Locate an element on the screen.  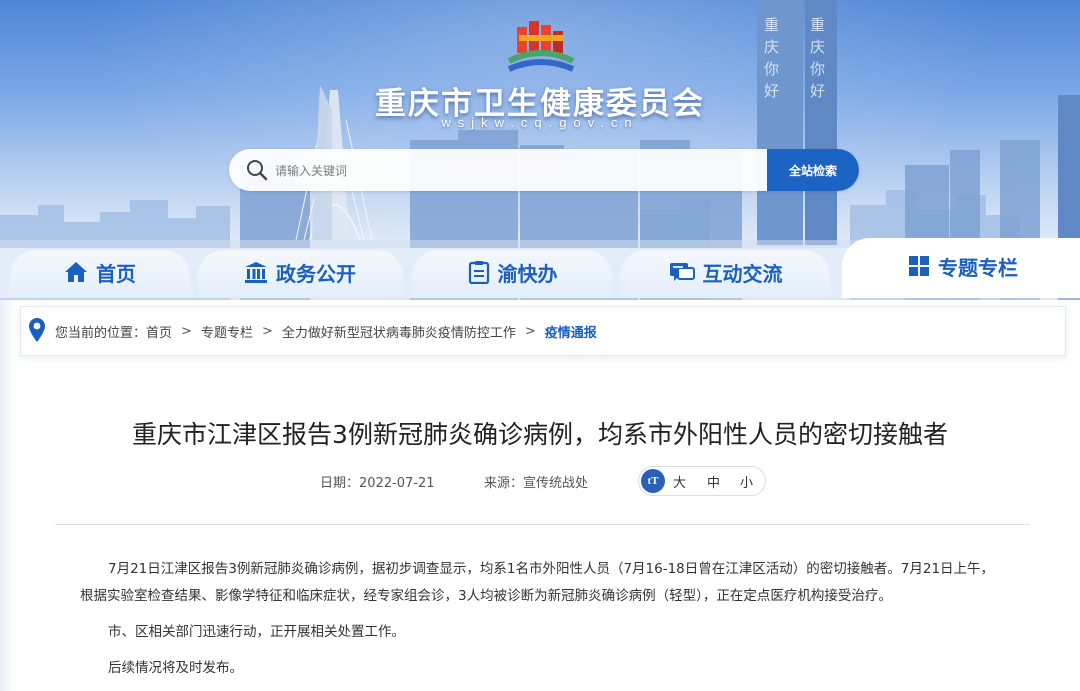
article-meta: 日期：2022-07-21 来源：宣传统战处 tT 大 中 小 is located at coordinates (540, 481).